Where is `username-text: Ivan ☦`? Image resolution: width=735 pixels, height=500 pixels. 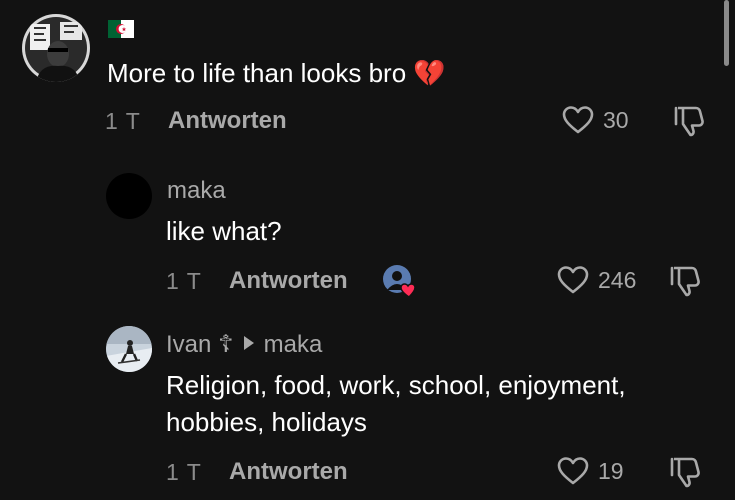 username-text: Ivan ☦ is located at coordinates (200, 344).